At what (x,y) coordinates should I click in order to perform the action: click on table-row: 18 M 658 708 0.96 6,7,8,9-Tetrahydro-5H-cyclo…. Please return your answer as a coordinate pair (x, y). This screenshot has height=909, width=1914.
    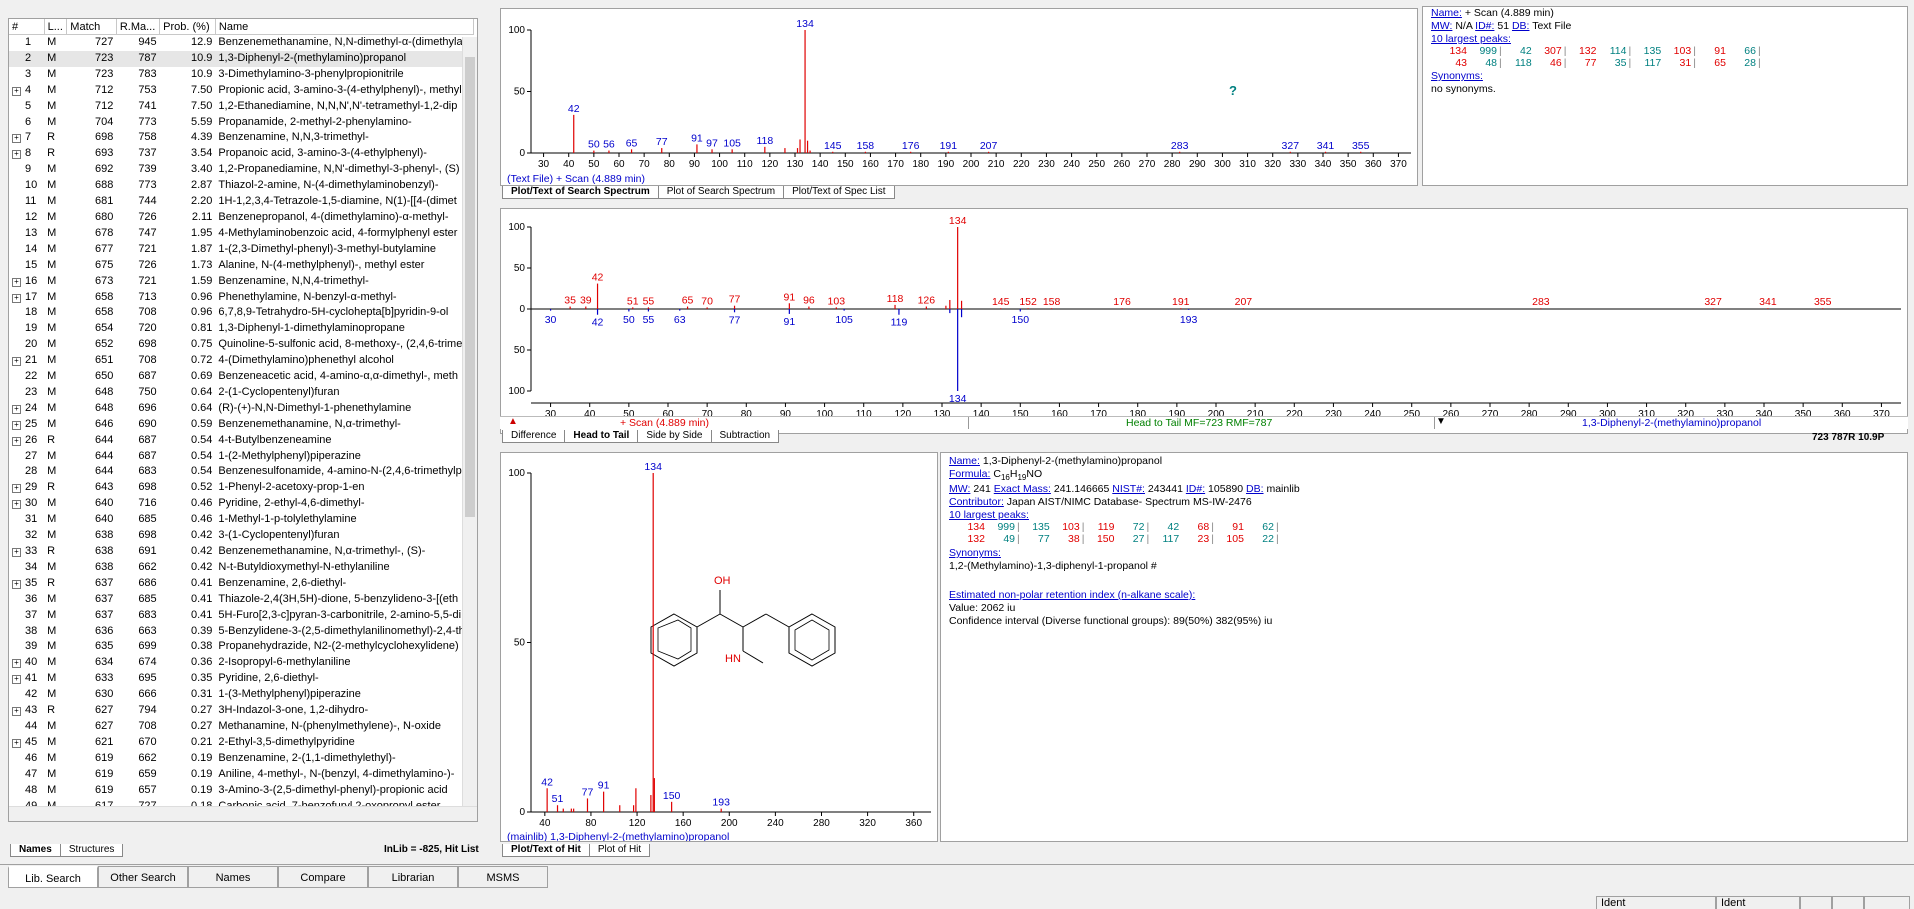
    Looking at the image, I should click on (241, 313).